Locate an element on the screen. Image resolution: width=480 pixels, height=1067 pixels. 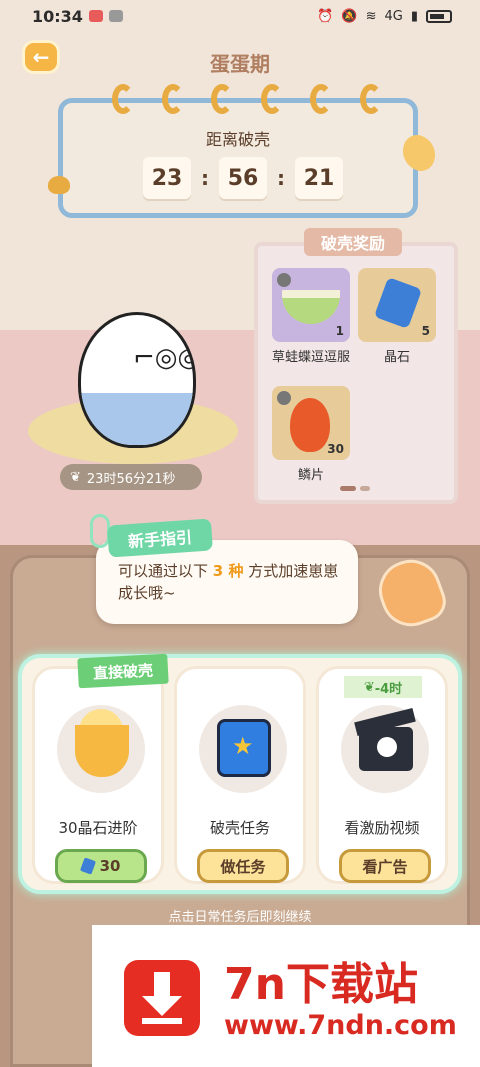
watermark-title: 7n下载站 is located at coordinates (321, 984).